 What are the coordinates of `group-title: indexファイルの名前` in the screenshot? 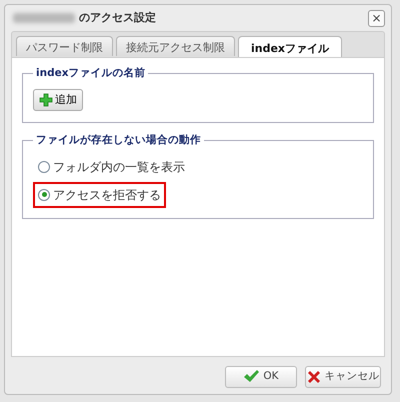 It's located at (90, 73).